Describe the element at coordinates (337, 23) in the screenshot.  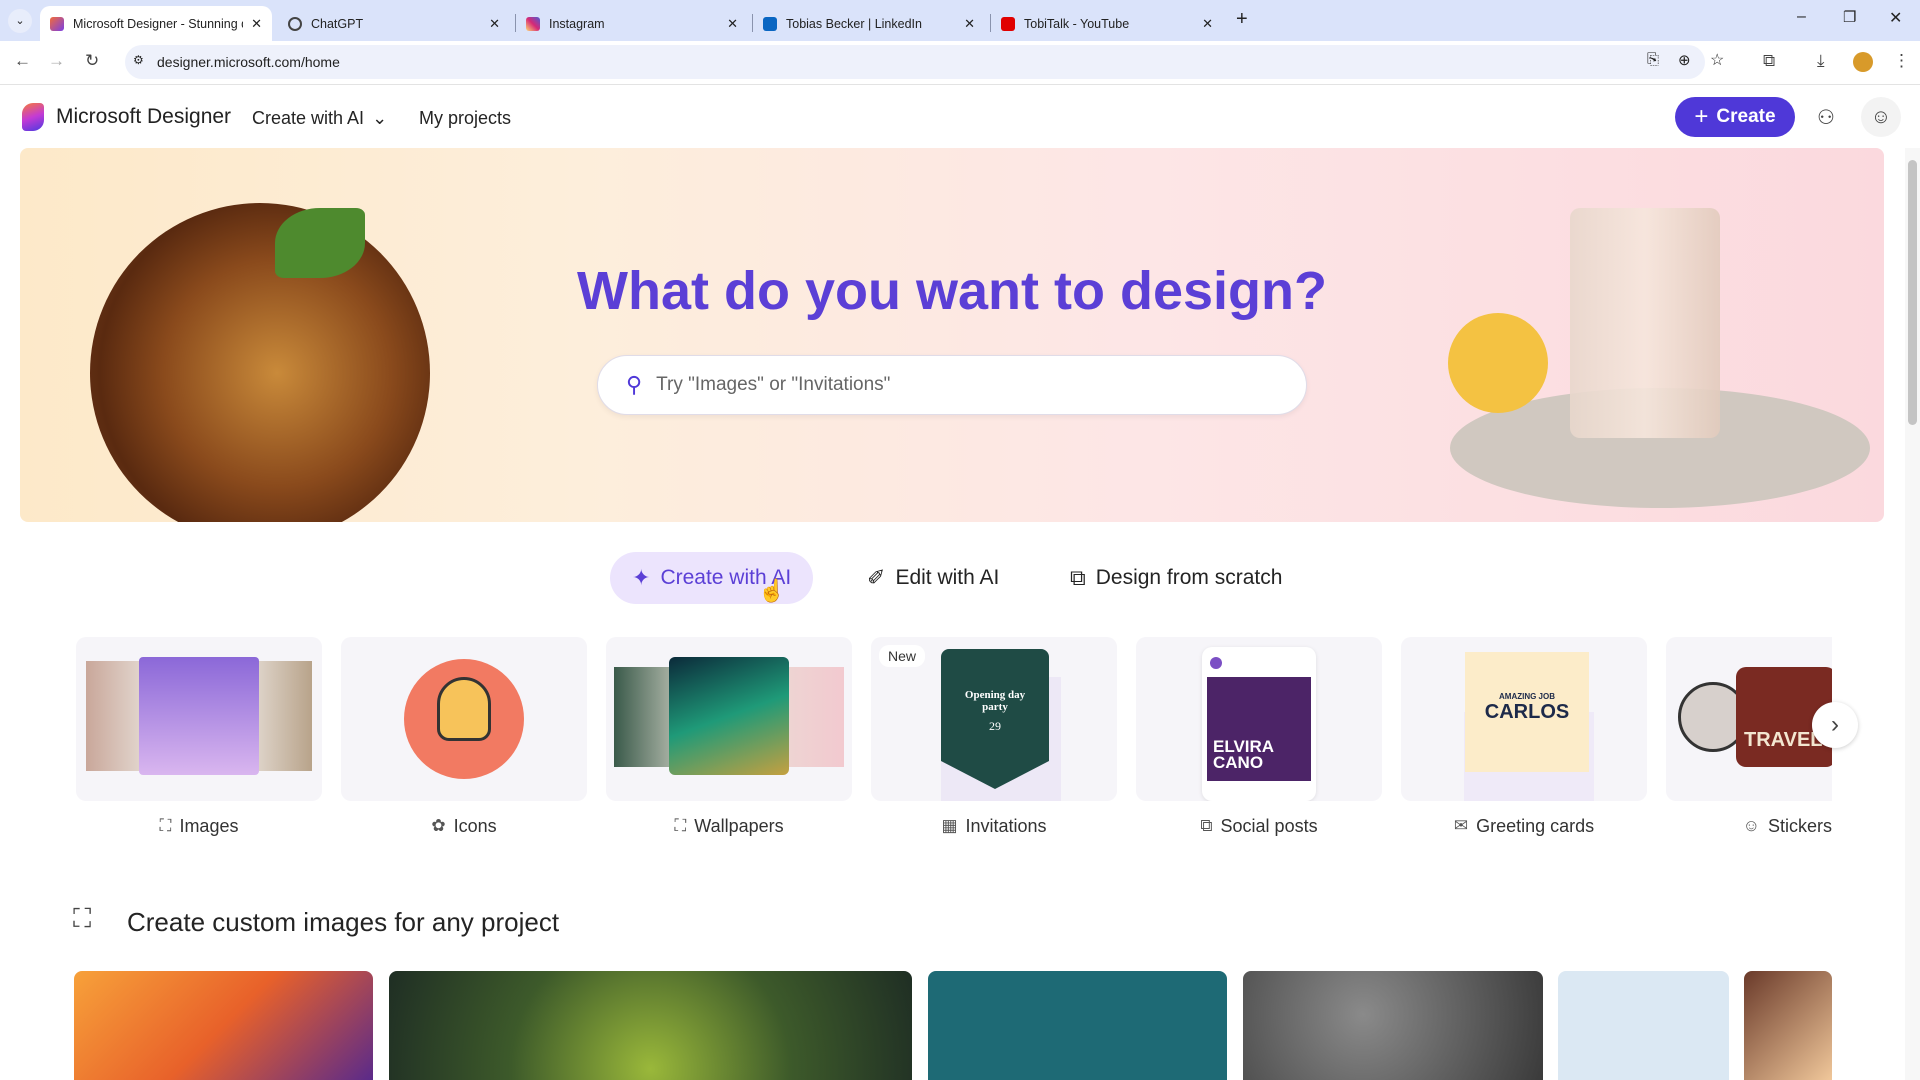
I see `tab-label: ChatGPT` at that location.